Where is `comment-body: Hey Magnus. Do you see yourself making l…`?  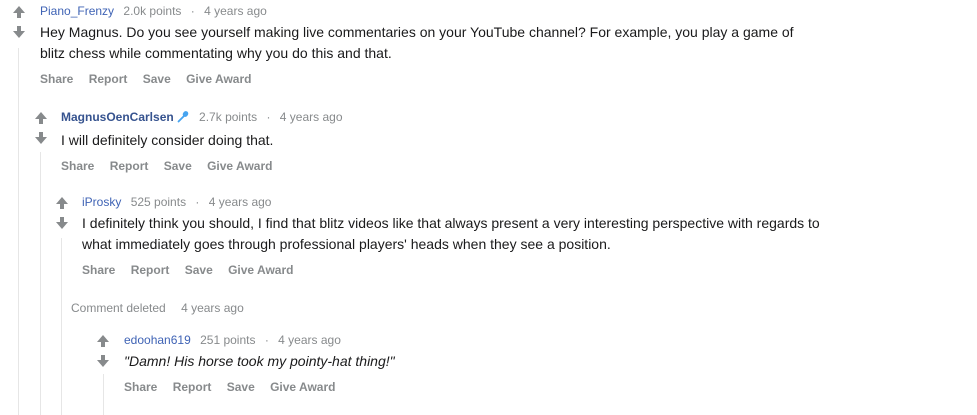
comment-body: Hey Magnus. Do you see yourself making l… is located at coordinates (417, 43).